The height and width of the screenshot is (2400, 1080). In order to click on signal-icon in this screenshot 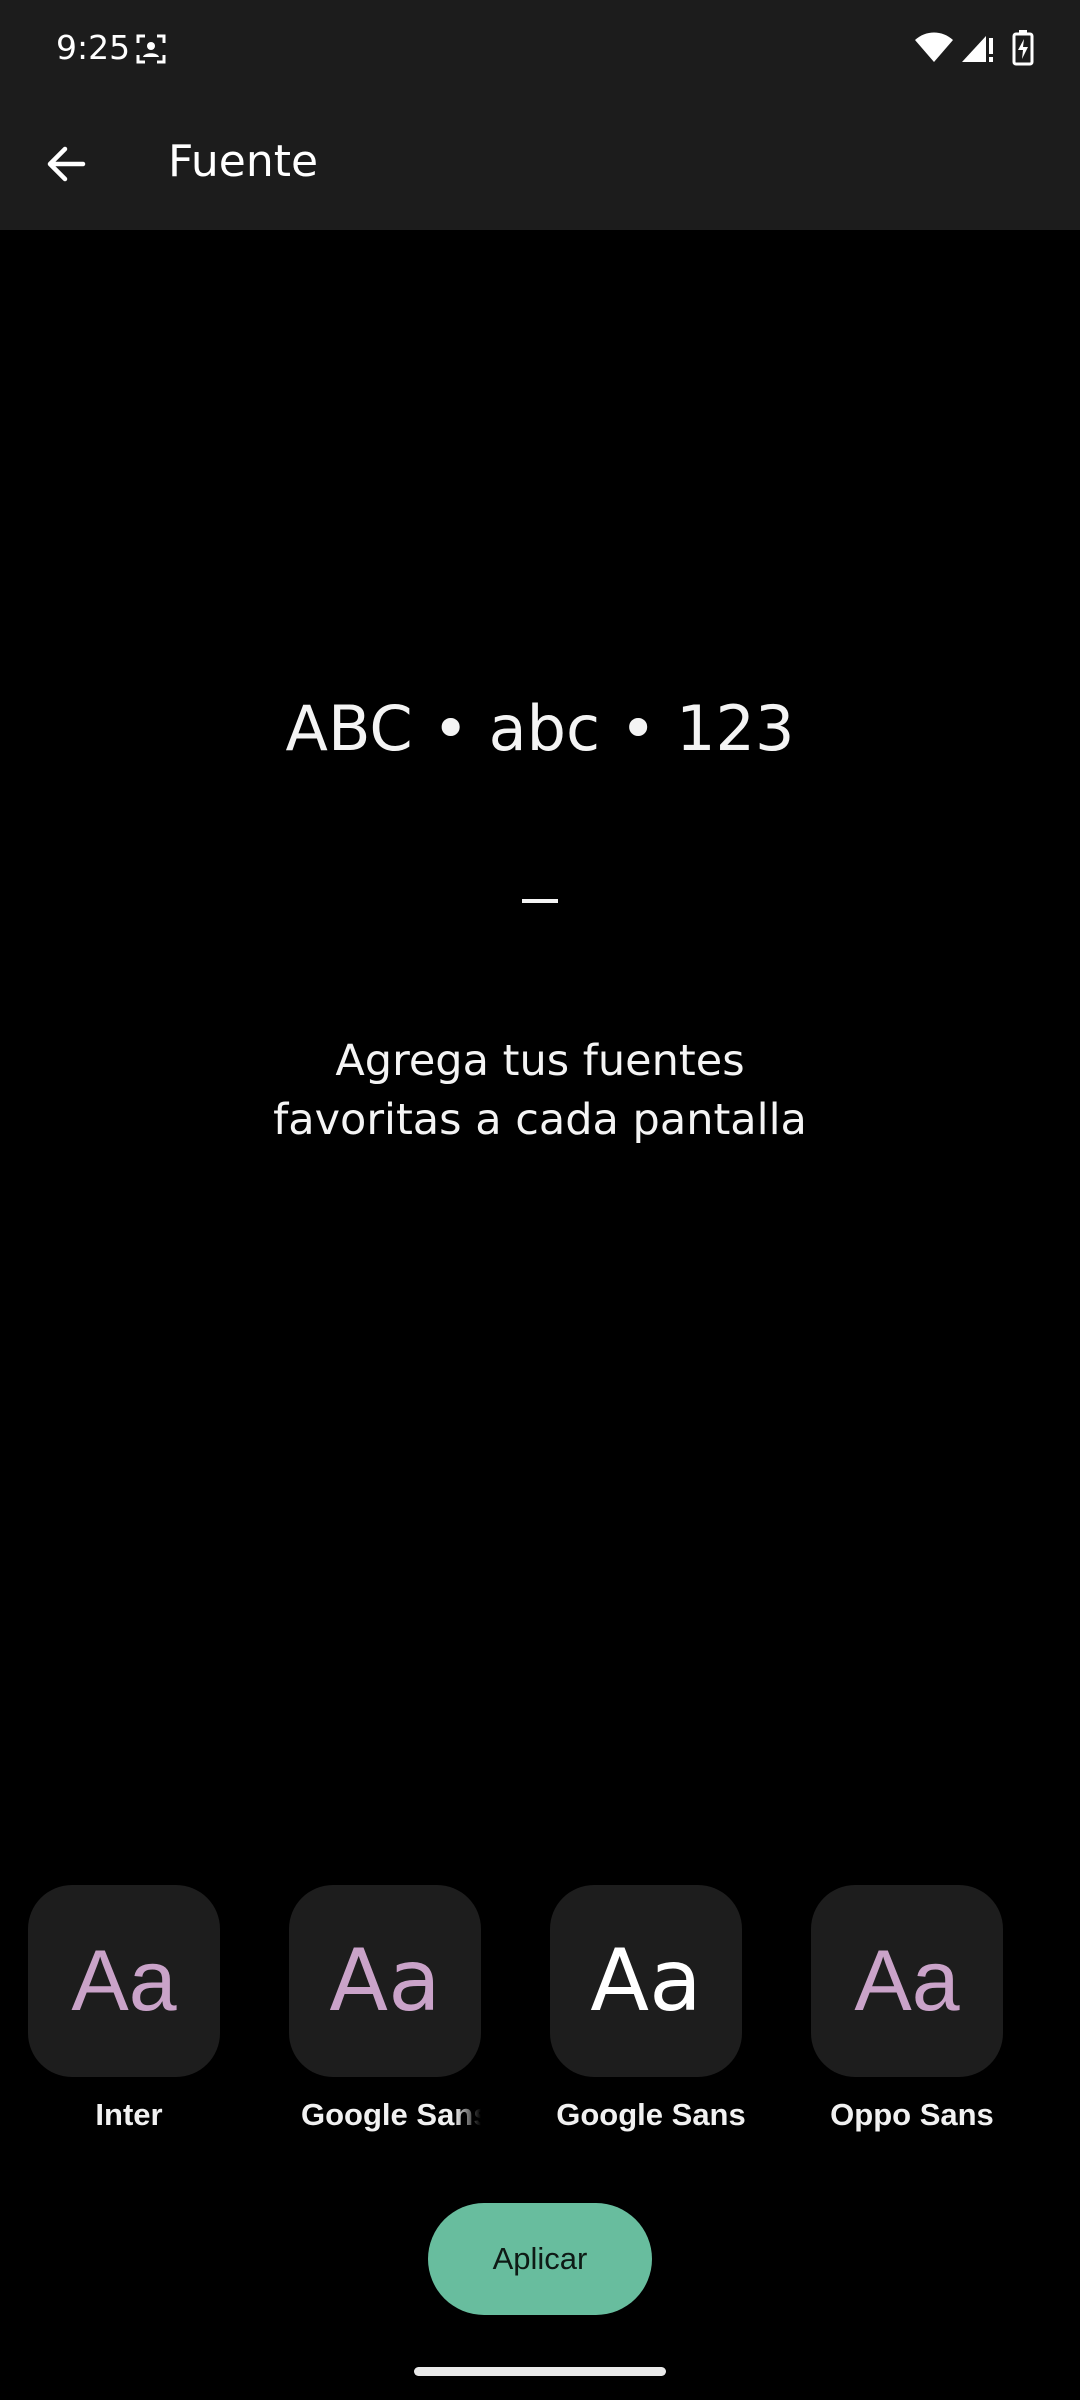, I will do `click(977, 50)`.